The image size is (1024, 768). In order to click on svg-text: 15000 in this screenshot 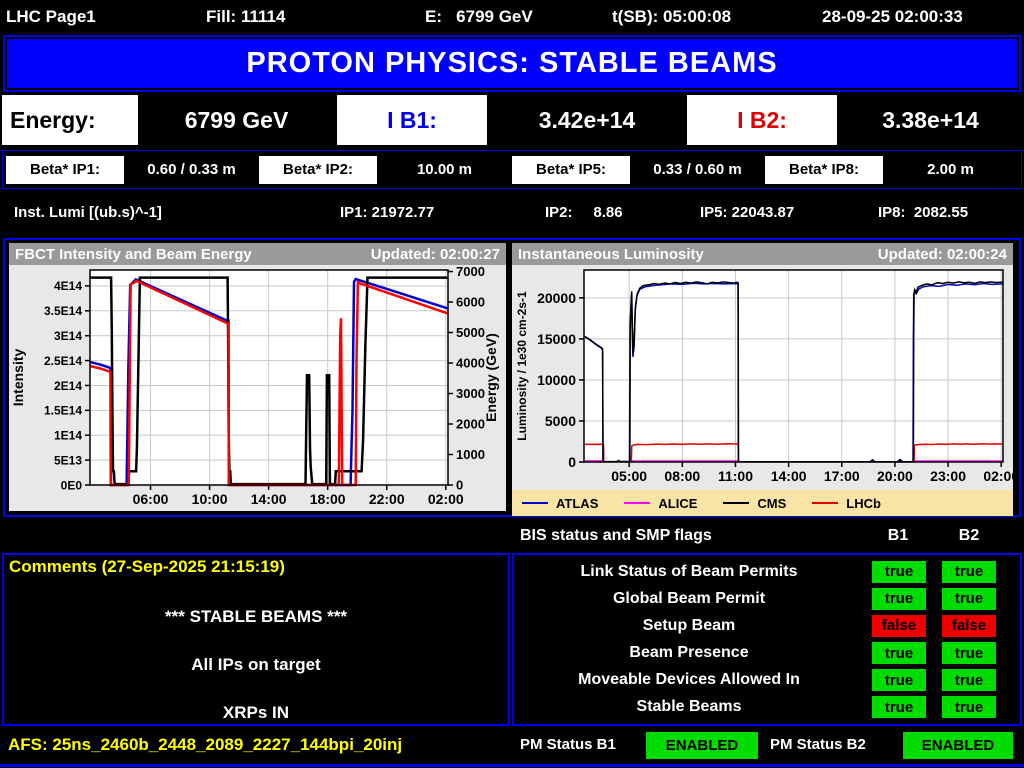, I will do `click(556, 339)`.